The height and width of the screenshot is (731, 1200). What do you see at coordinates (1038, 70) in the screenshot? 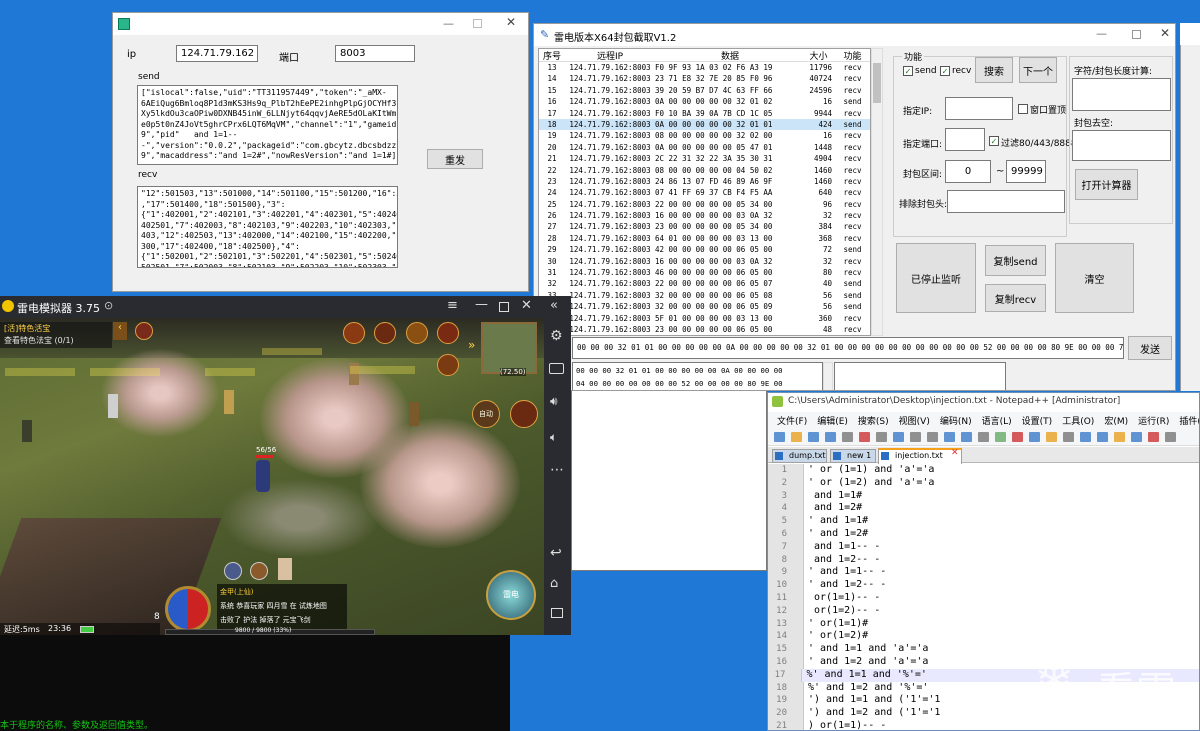
I see `next-button: 下一个` at bounding box center [1038, 70].